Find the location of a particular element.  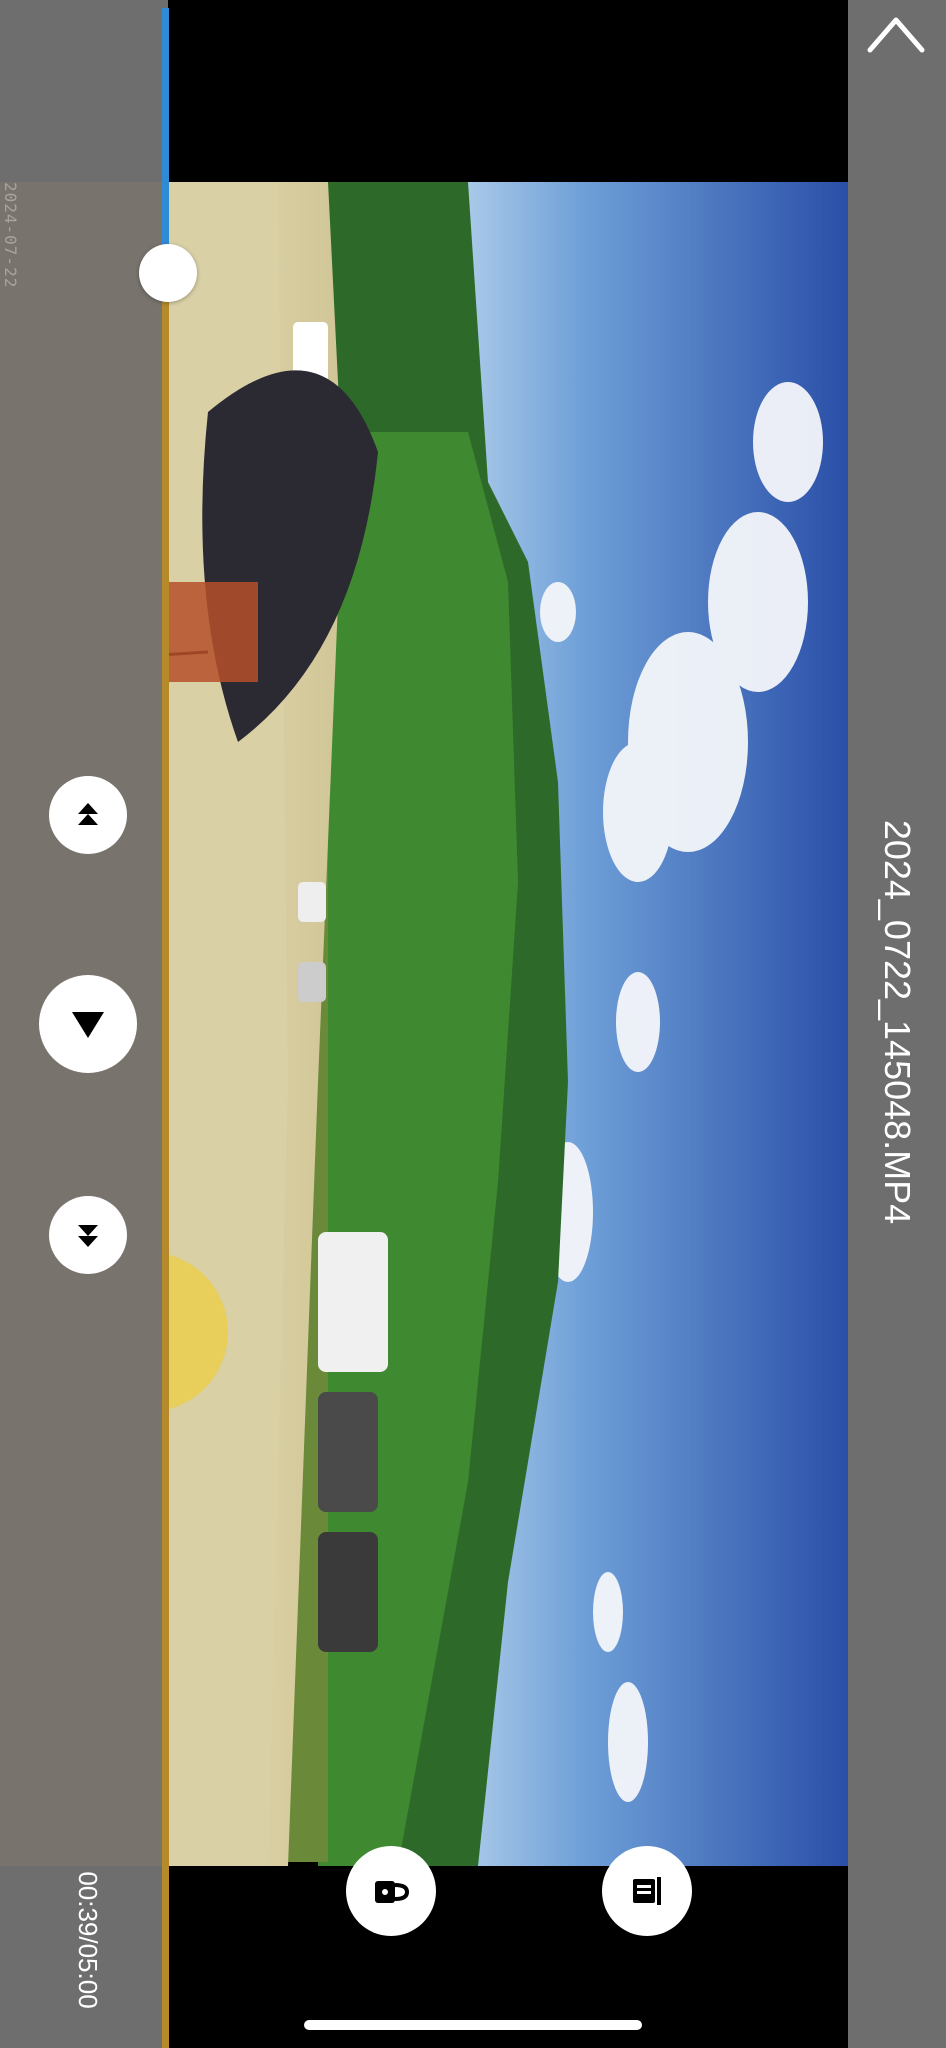

chevron-up-icon is located at coordinates (896, 35).